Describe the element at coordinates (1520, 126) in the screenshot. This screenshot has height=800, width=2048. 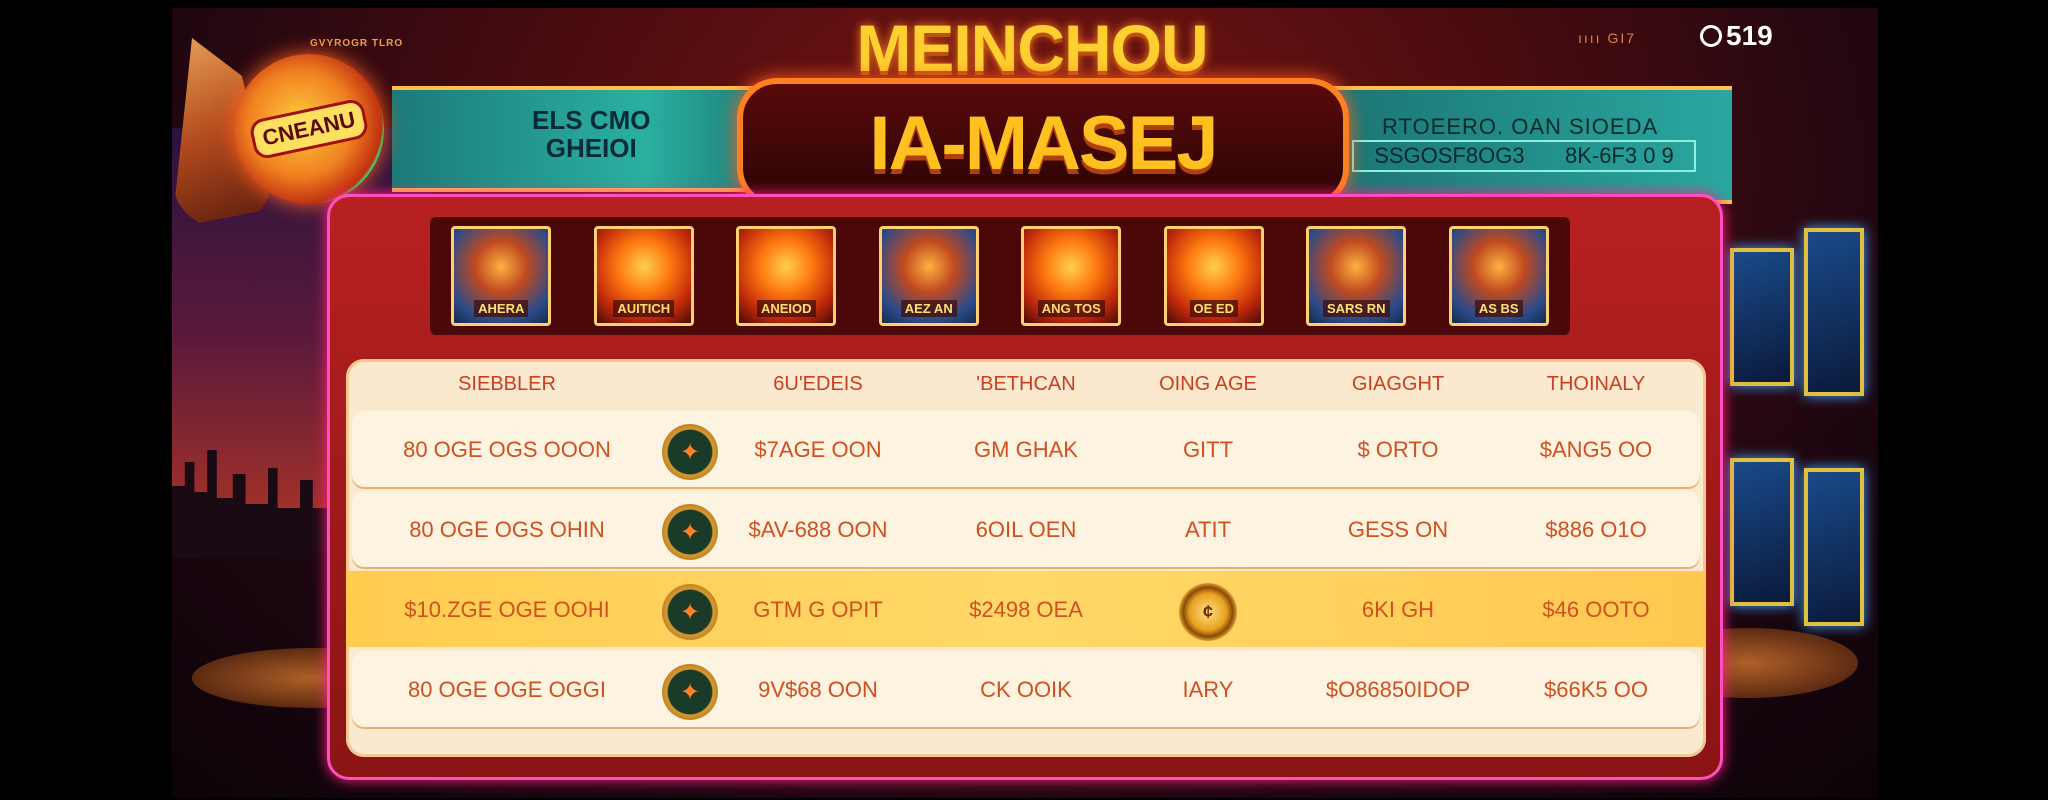
I see `right-banner-title: RTOEERO. OAN SIOEDA` at that location.